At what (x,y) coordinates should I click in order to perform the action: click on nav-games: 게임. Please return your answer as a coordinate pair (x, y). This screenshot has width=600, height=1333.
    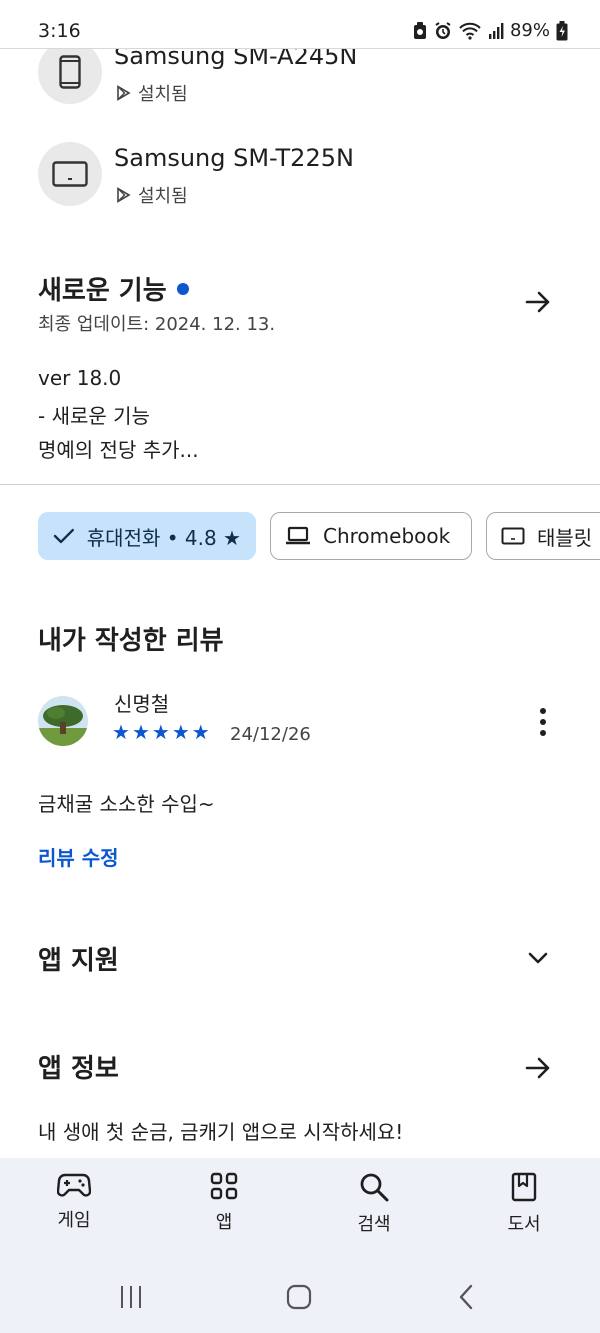
    Looking at the image, I should click on (74, 1202).